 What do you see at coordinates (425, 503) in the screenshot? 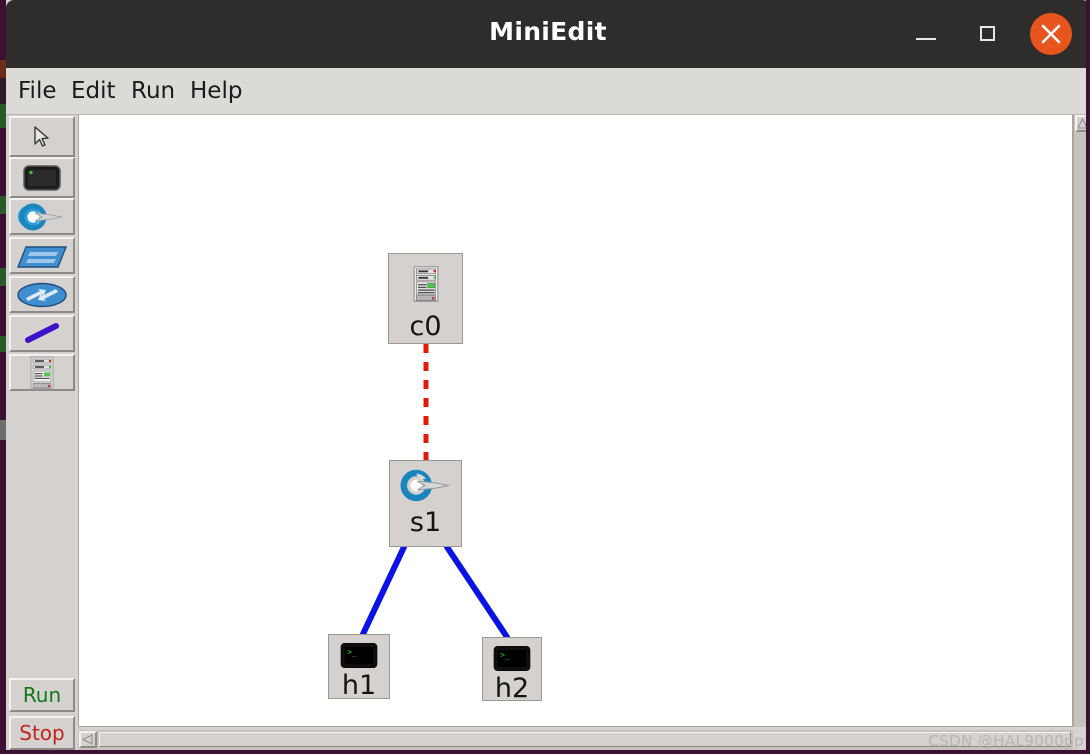
I see `node-s1: s1` at bounding box center [425, 503].